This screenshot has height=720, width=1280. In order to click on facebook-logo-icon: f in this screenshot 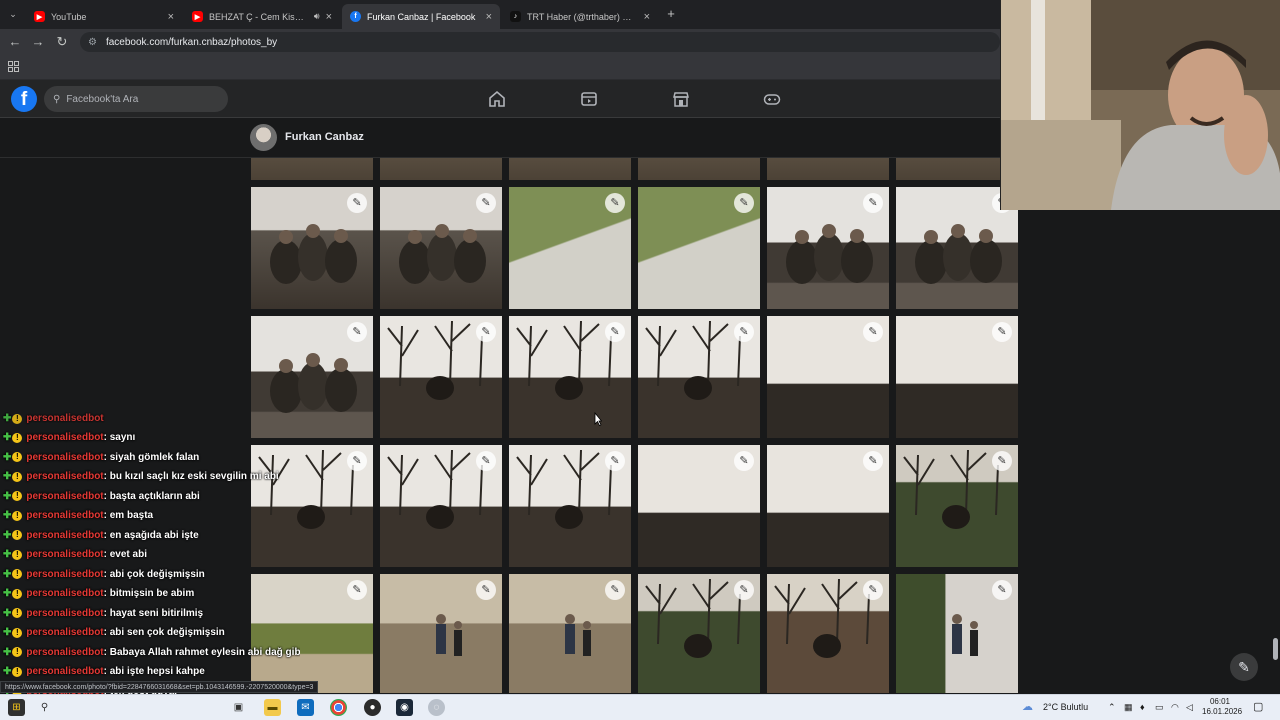, I will do `click(24, 99)`.